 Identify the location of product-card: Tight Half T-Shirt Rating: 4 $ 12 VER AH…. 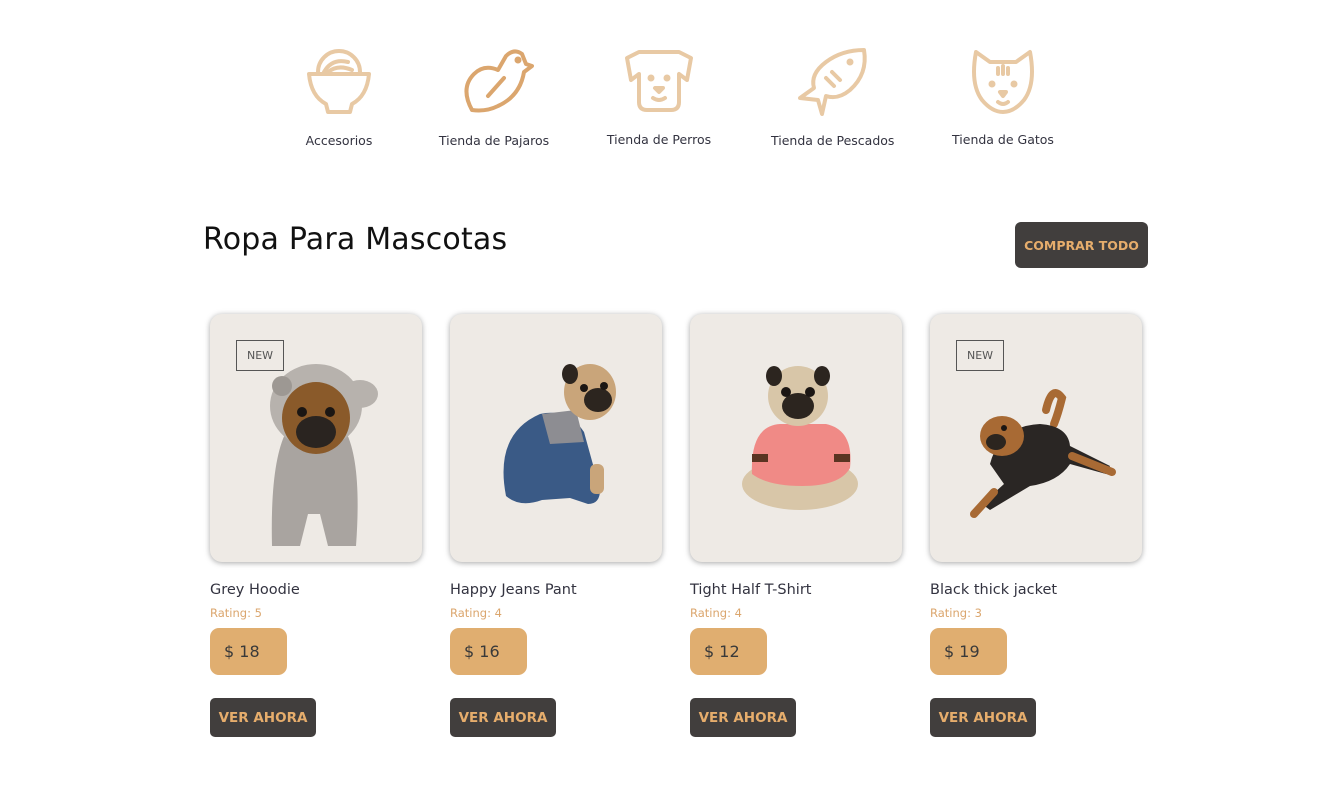
(796, 525).